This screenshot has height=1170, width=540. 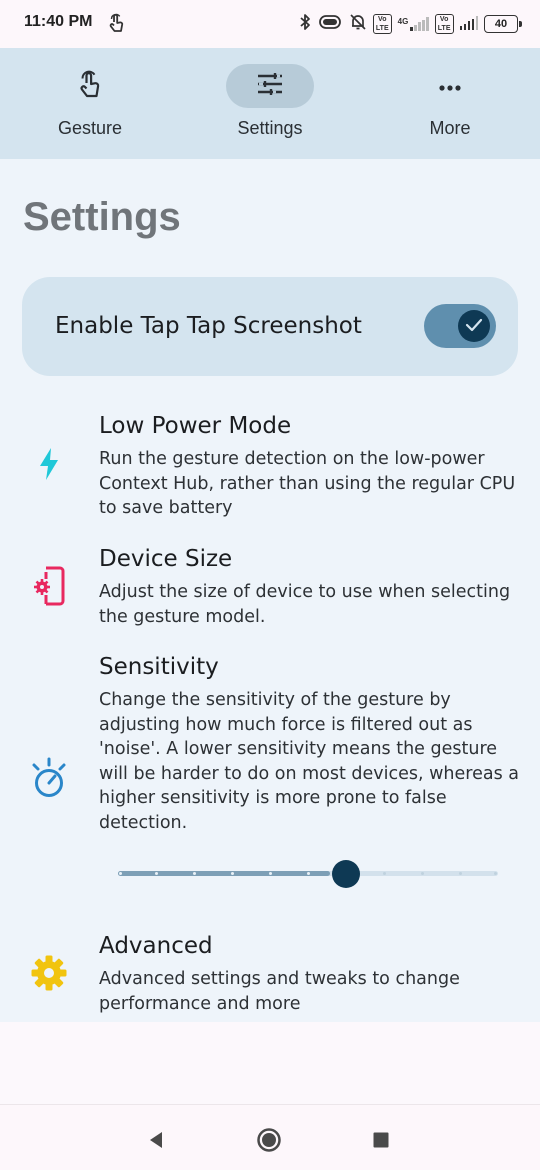 What do you see at coordinates (269, 1140) in the screenshot?
I see `home-icon` at bounding box center [269, 1140].